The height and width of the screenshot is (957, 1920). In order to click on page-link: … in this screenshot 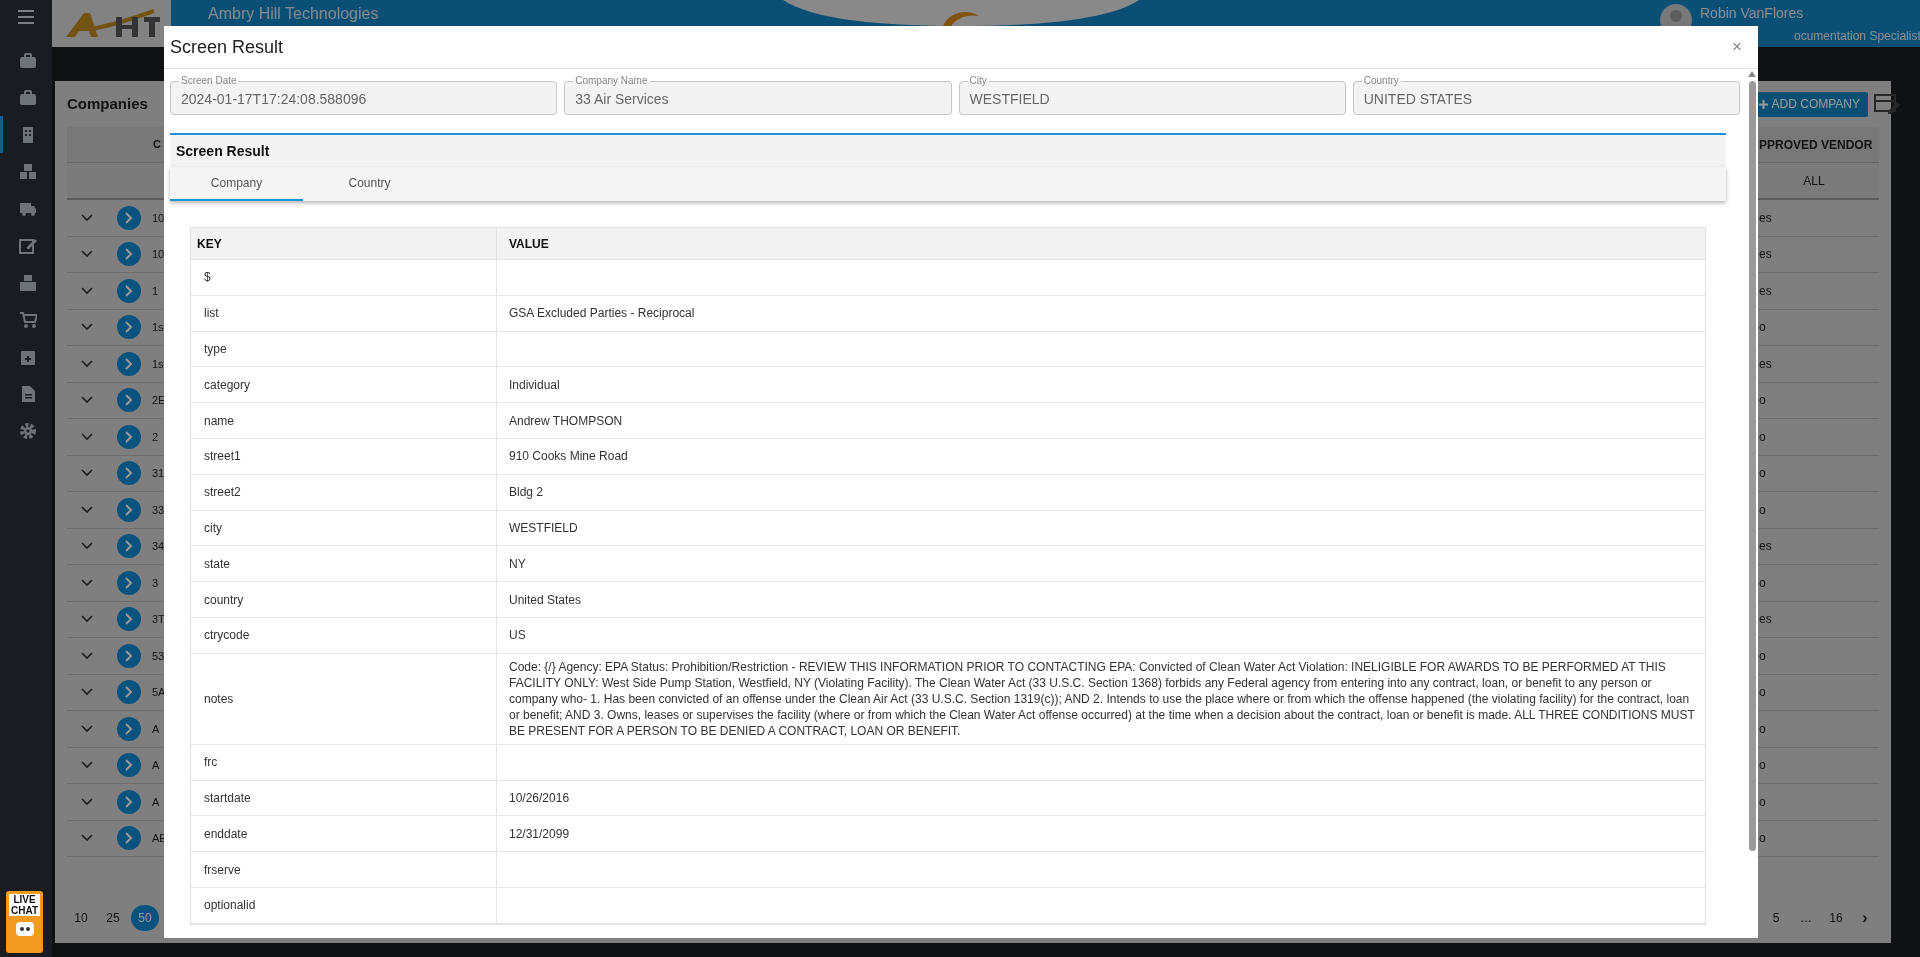, I will do `click(1806, 918)`.